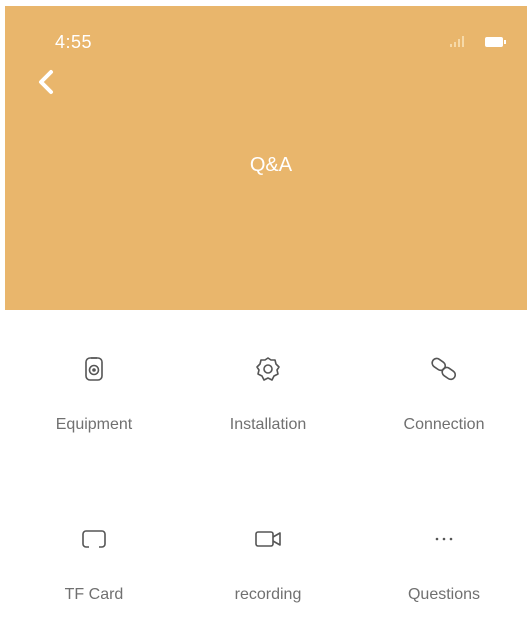 This screenshot has height=634, width=532. Describe the element at coordinates (94, 539) in the screenshot. I see `card-icon` at that location.